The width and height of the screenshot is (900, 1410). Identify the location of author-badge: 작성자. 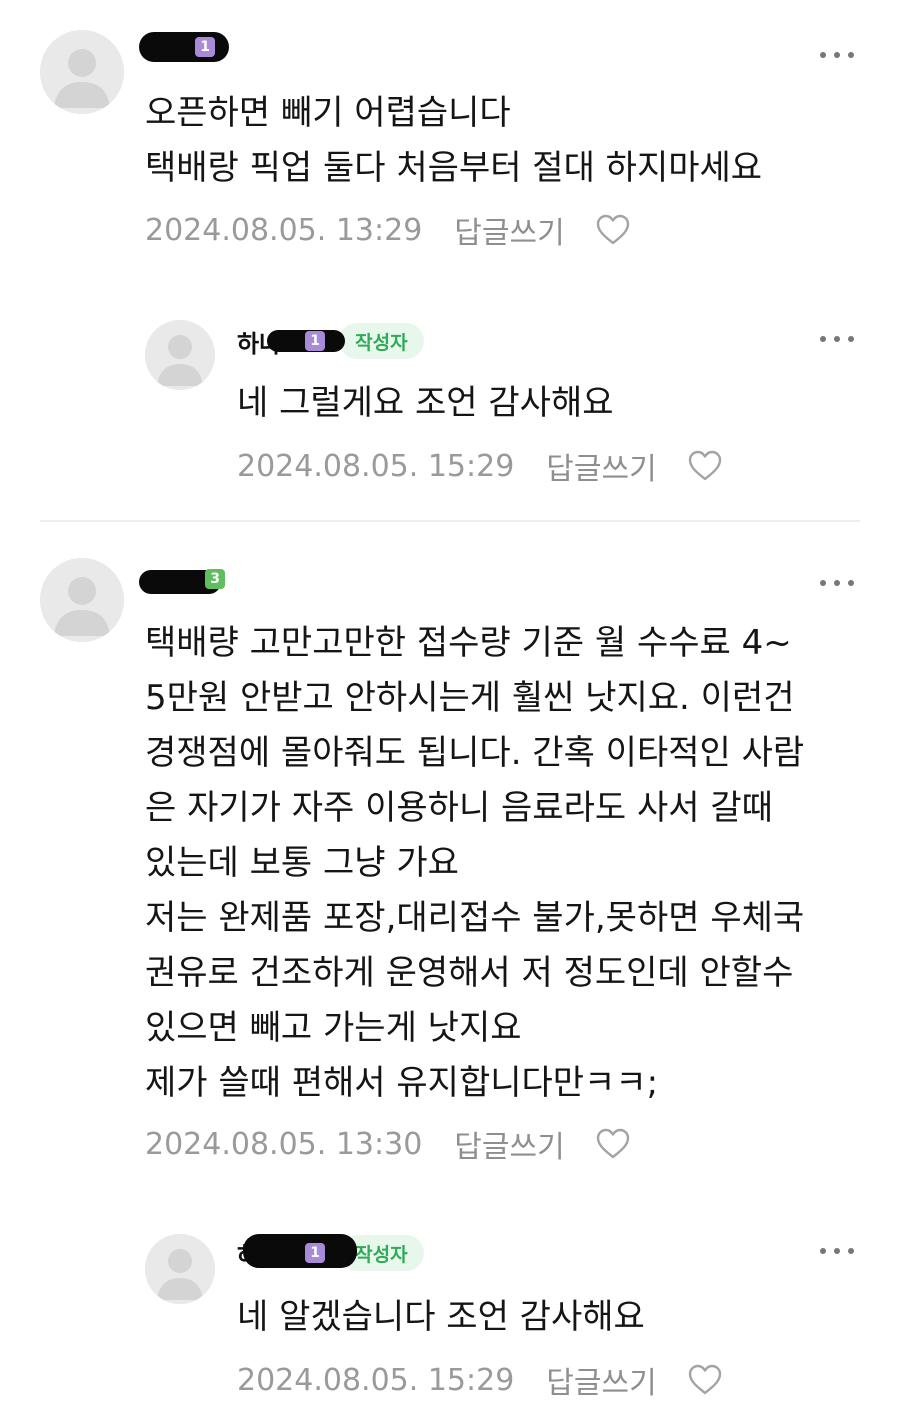
(381, 341).